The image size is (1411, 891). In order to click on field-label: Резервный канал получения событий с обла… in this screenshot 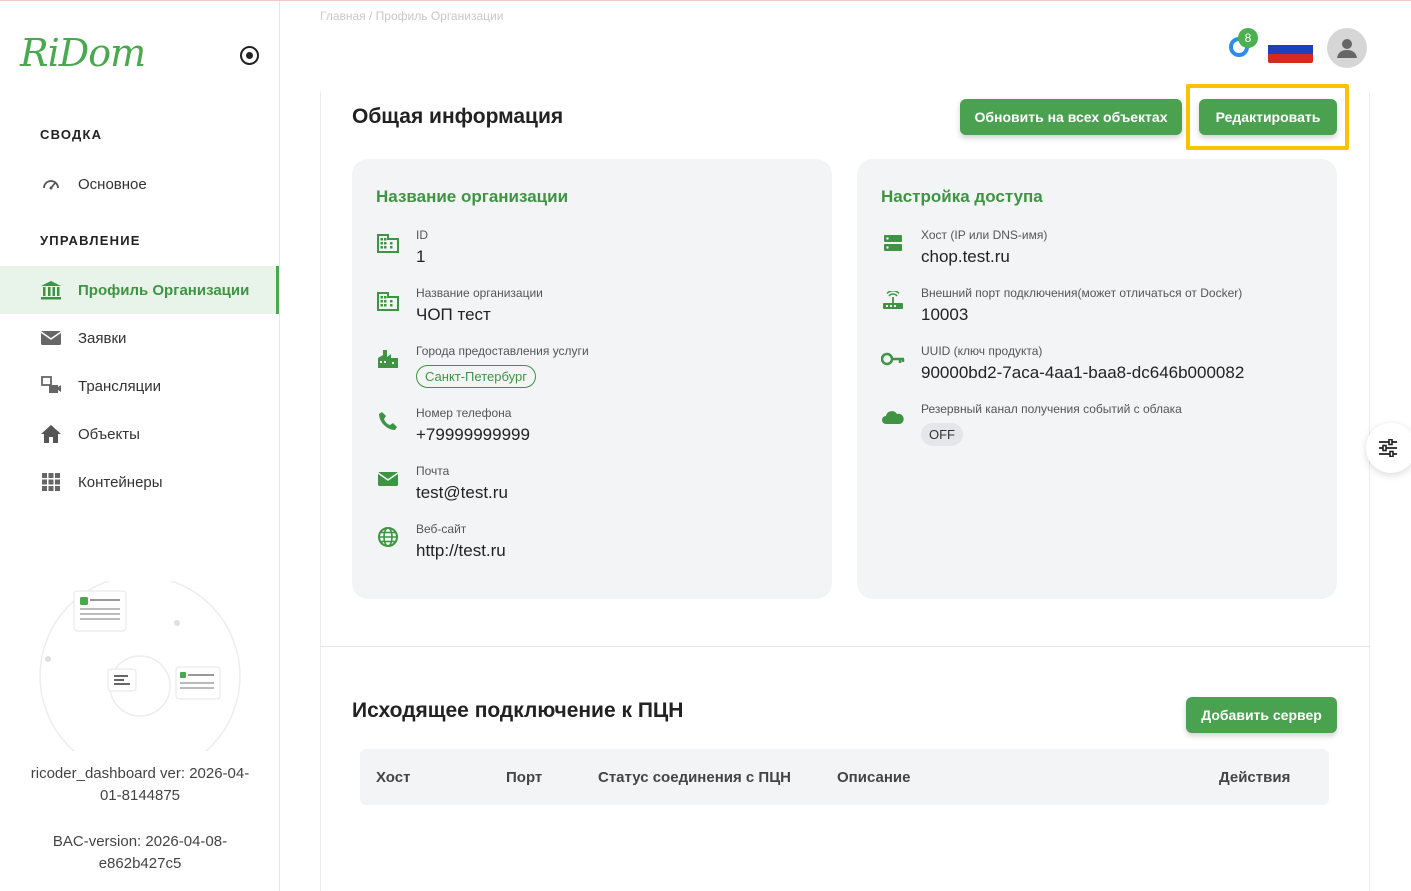, I will do `click(1051, 409)`.